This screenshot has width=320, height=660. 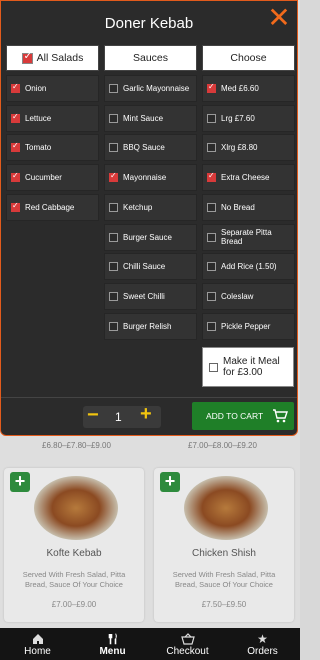 What do you see at coordinates (248, 237) in the screenshot?
I see `option-choose-5: Separate Pitta Bread` at bounding box center [248, 237].